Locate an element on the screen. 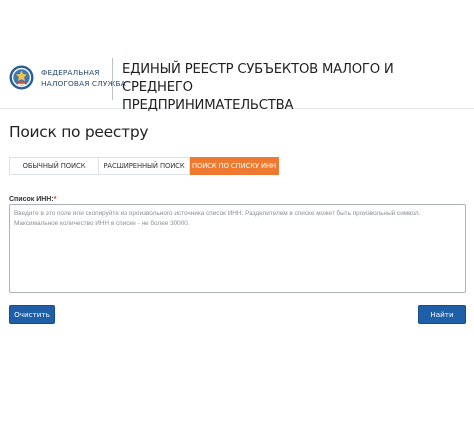  clear-button: Очистить is located at coordinates (32, 314).